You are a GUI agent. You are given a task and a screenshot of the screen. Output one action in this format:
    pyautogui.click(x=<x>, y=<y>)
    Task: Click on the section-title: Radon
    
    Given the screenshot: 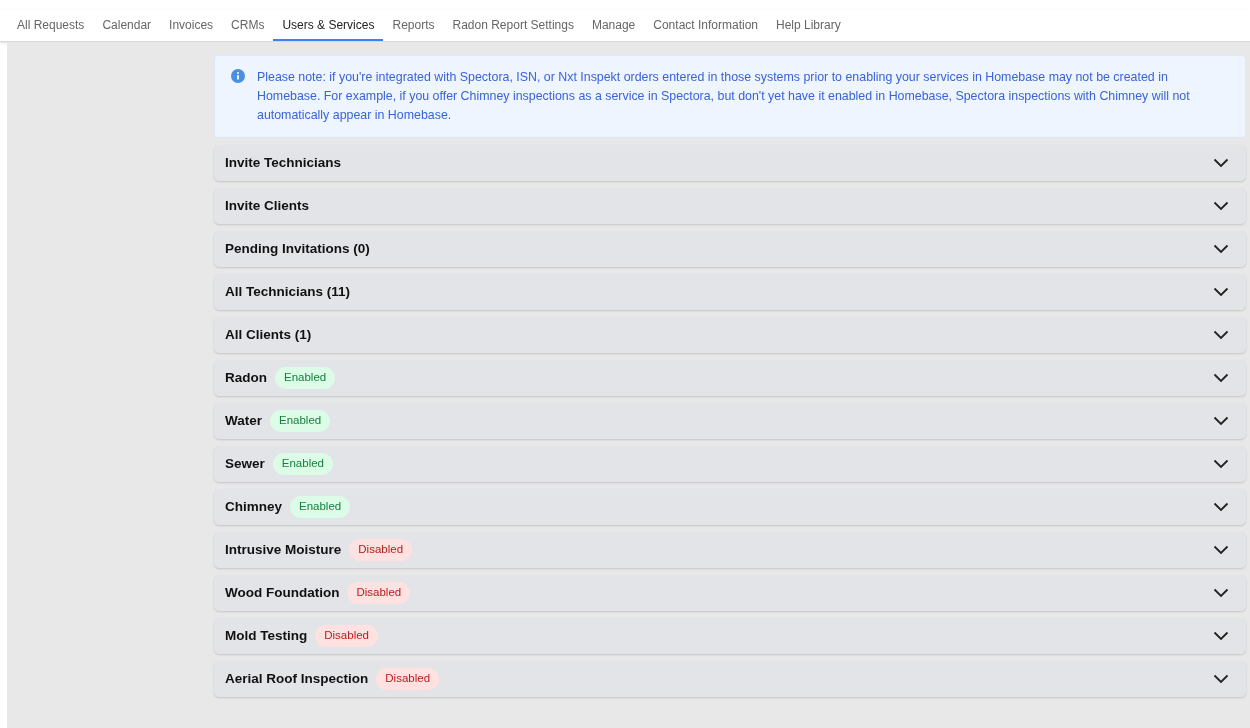 What is the action you would take?
    pyautogui.click(x=246, y=377)
    